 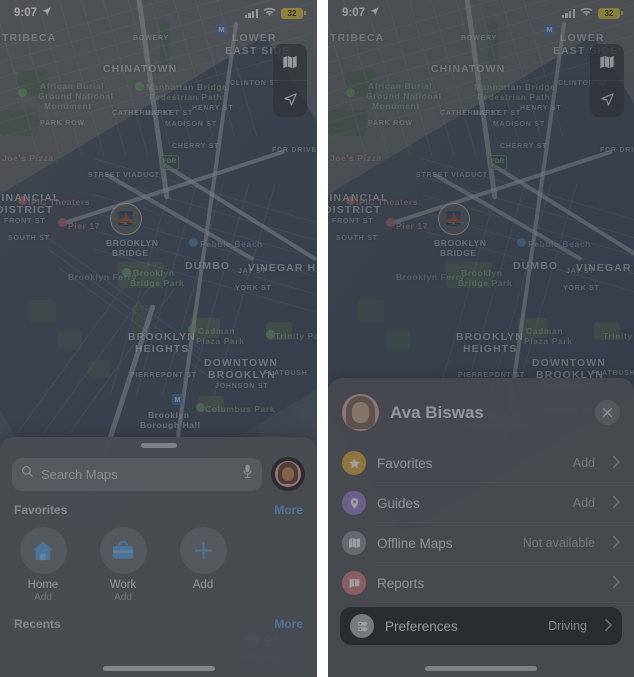 I want to click on status-bar: 9:07 32, so click(x=158, y=13).